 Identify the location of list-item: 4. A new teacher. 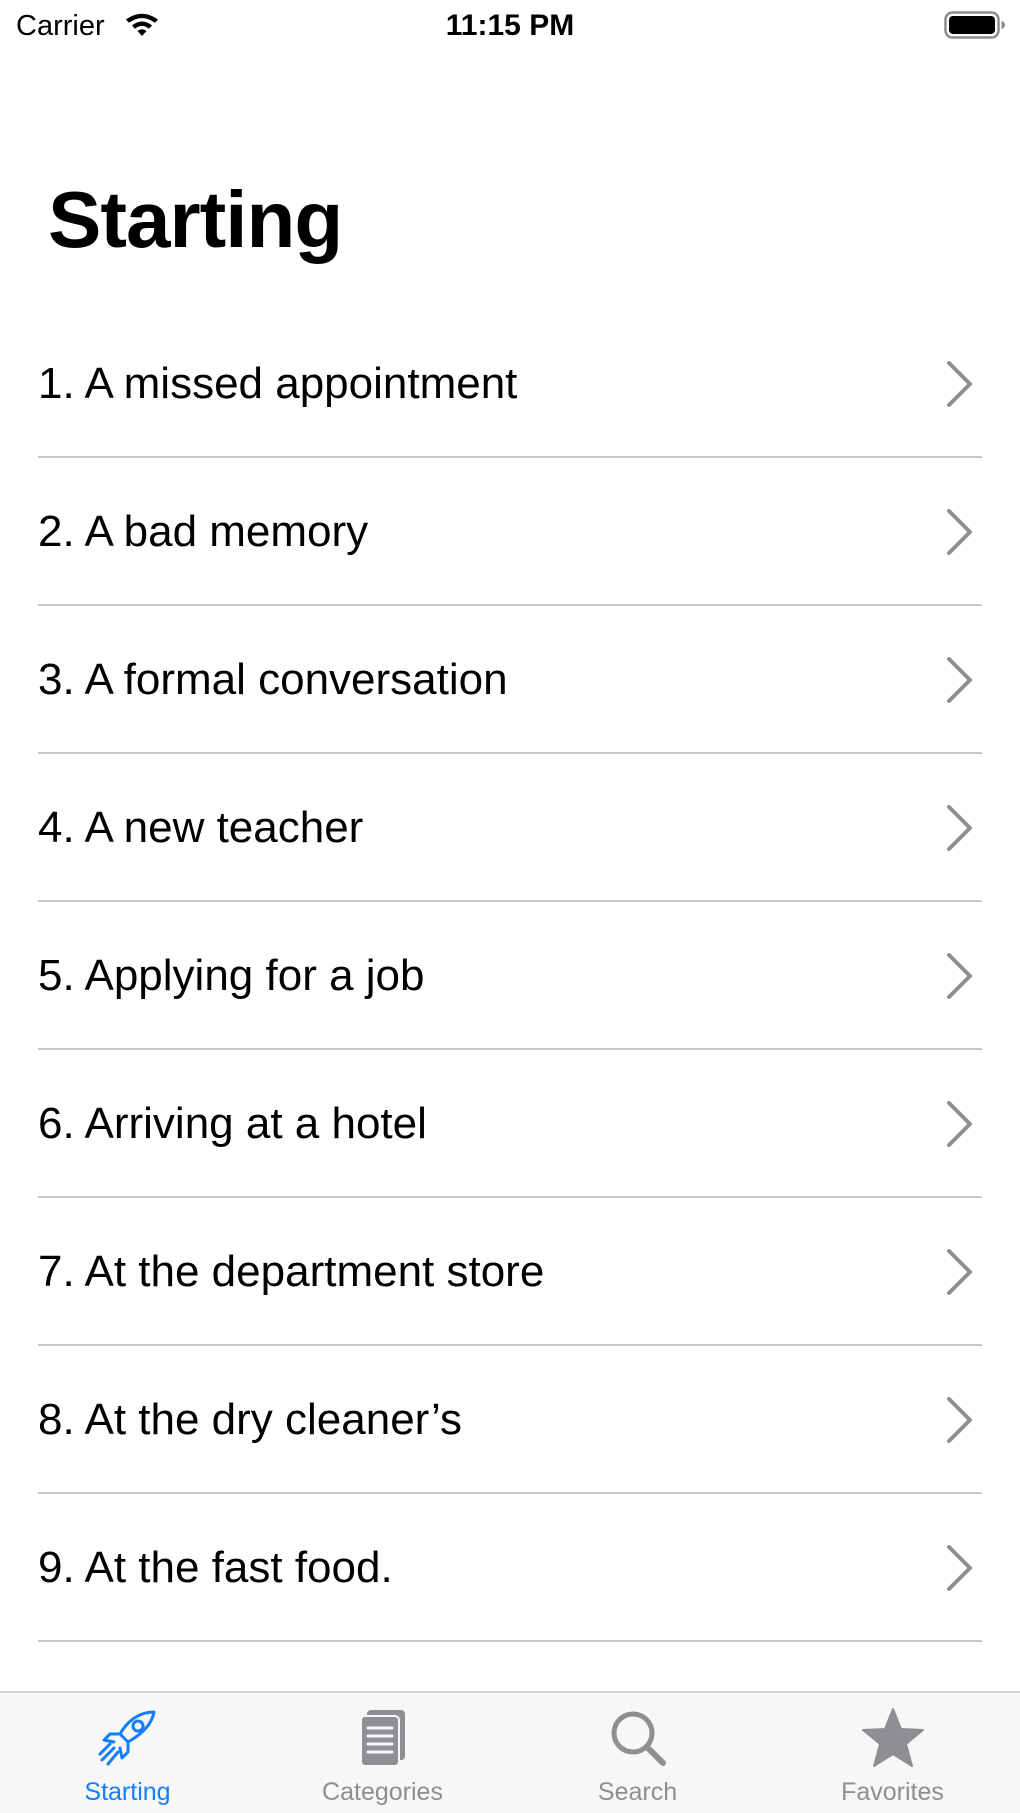
(510, 828).